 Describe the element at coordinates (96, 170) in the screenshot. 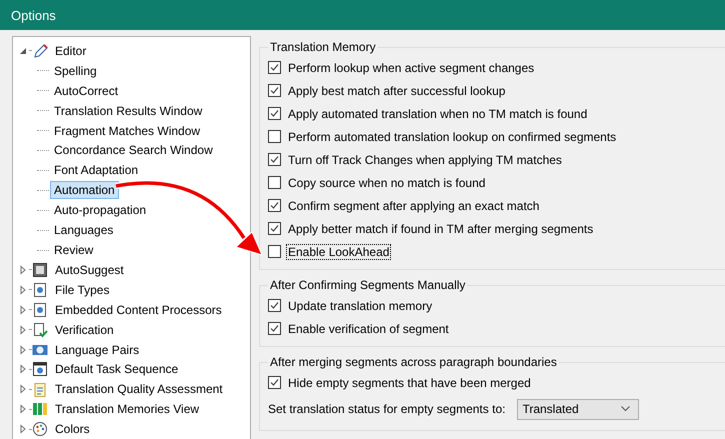

I see `tree-item: Font Adaptation` at that location.